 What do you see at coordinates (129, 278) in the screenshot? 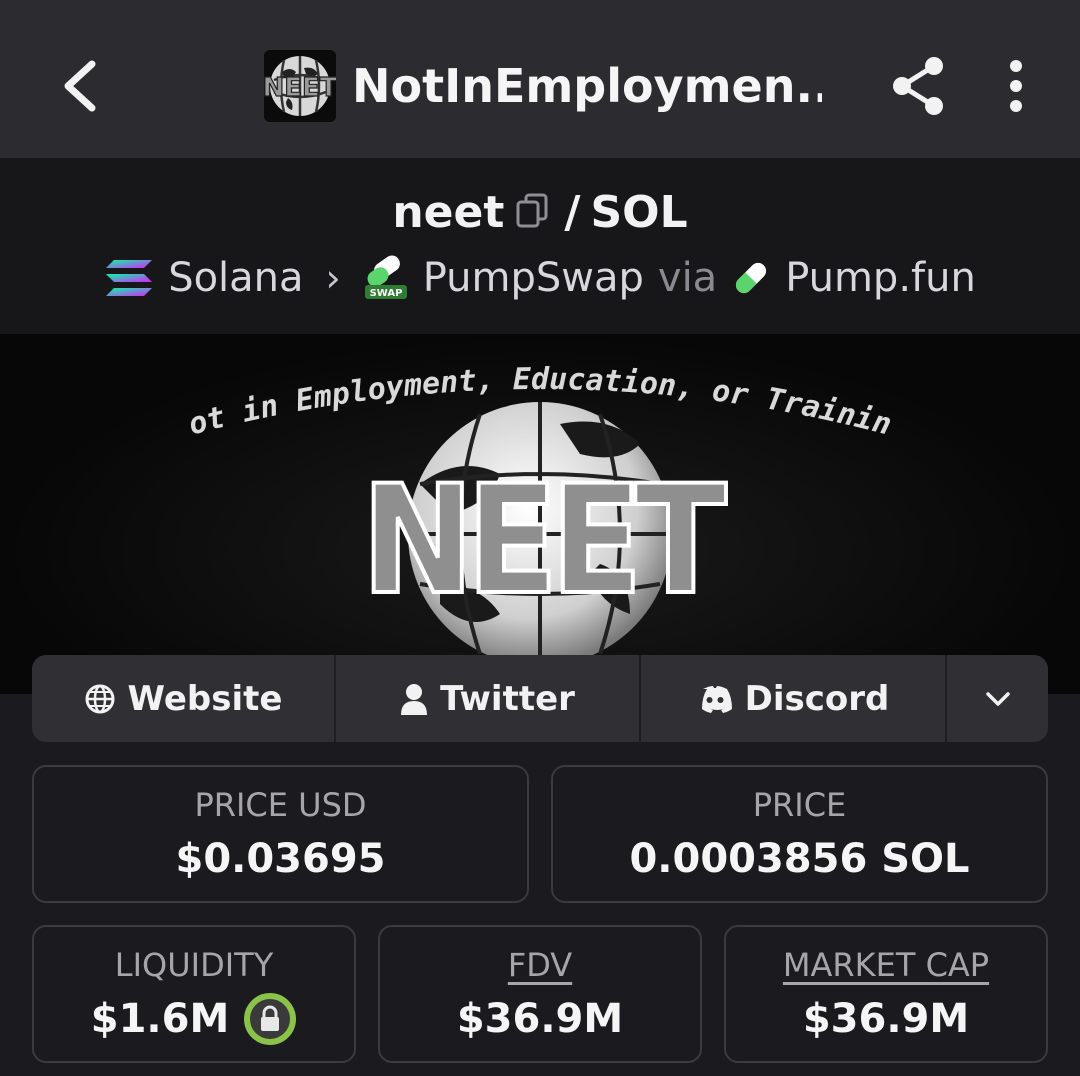
I see `solana-icon` at bounding box center [129, 278].